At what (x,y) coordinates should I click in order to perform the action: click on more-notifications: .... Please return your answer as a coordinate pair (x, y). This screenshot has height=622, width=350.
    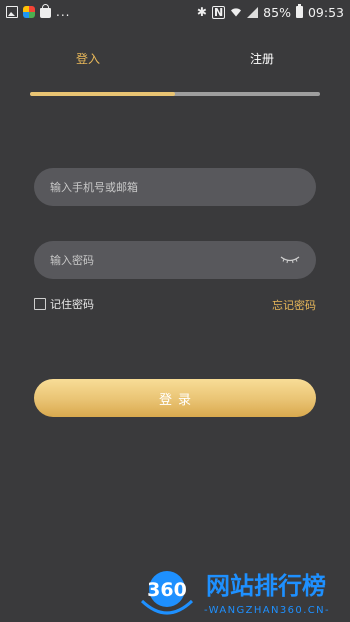
    Looking at the image, I should click on (63, 12).